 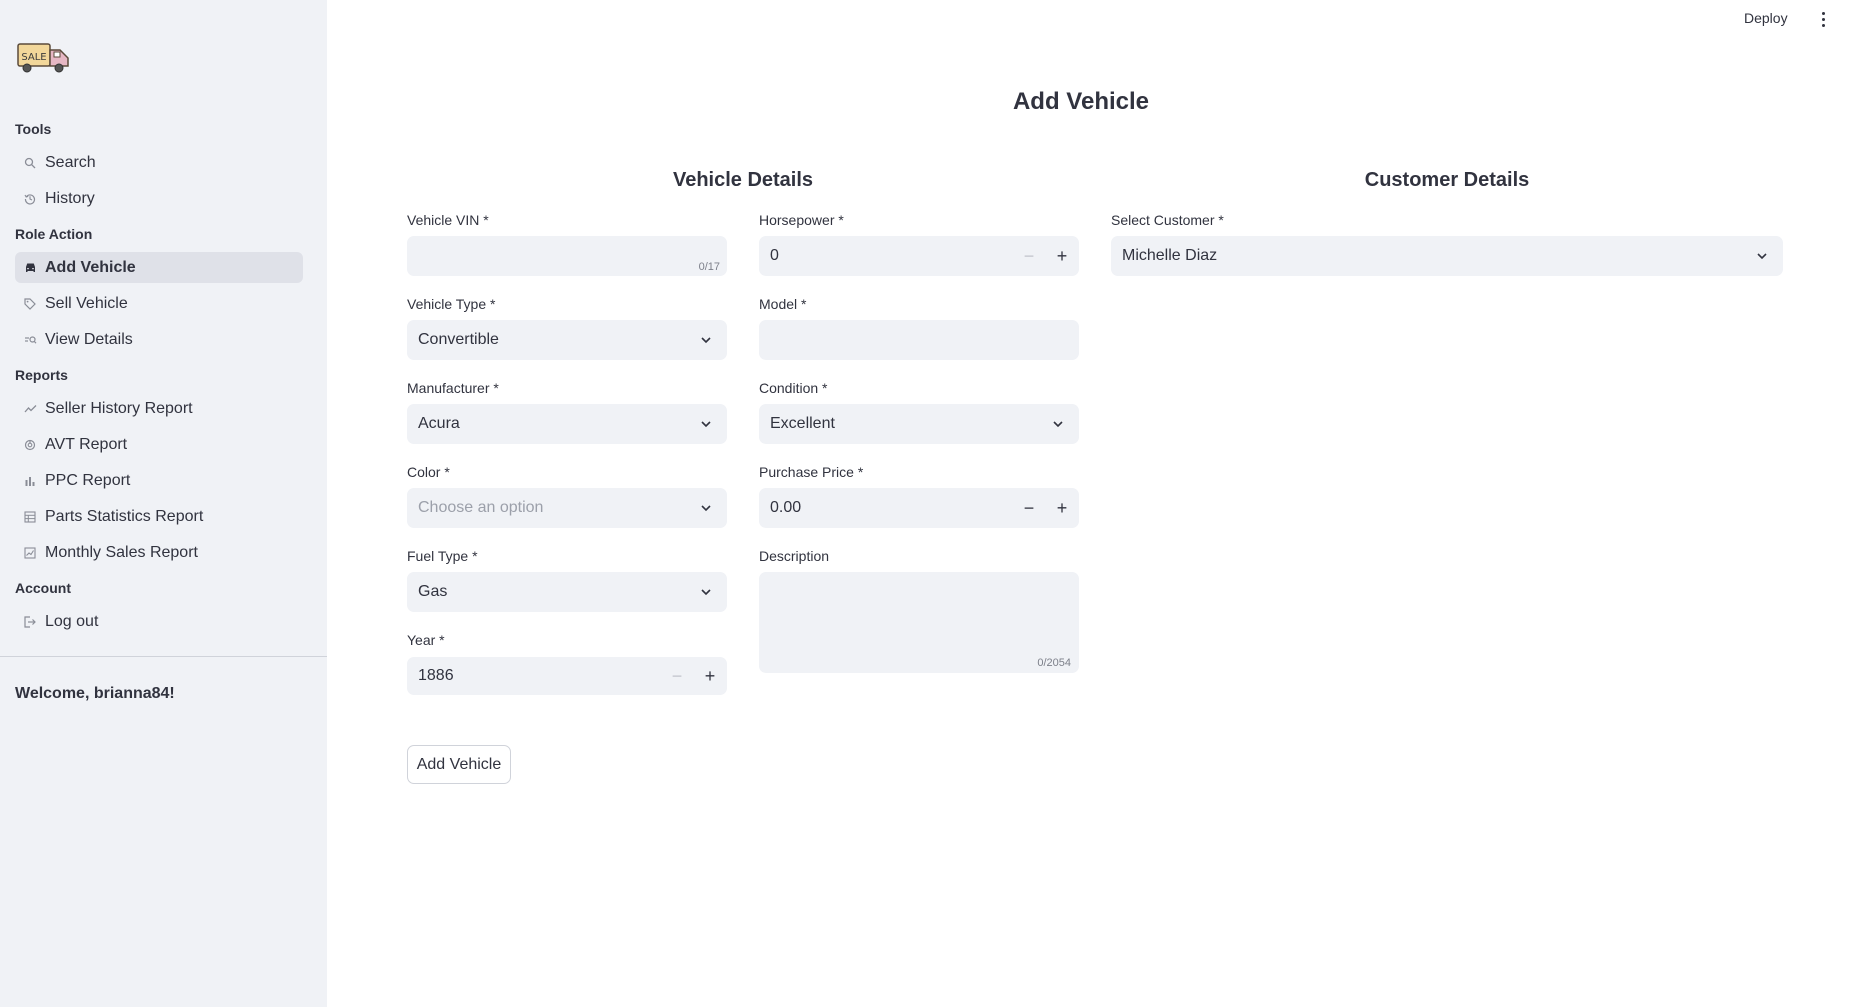 What do you see at coordinates (451, 304) in the screenshot?
I see `vehicle-type-label: Vehicle Type *` at bounding box center [451, 304].